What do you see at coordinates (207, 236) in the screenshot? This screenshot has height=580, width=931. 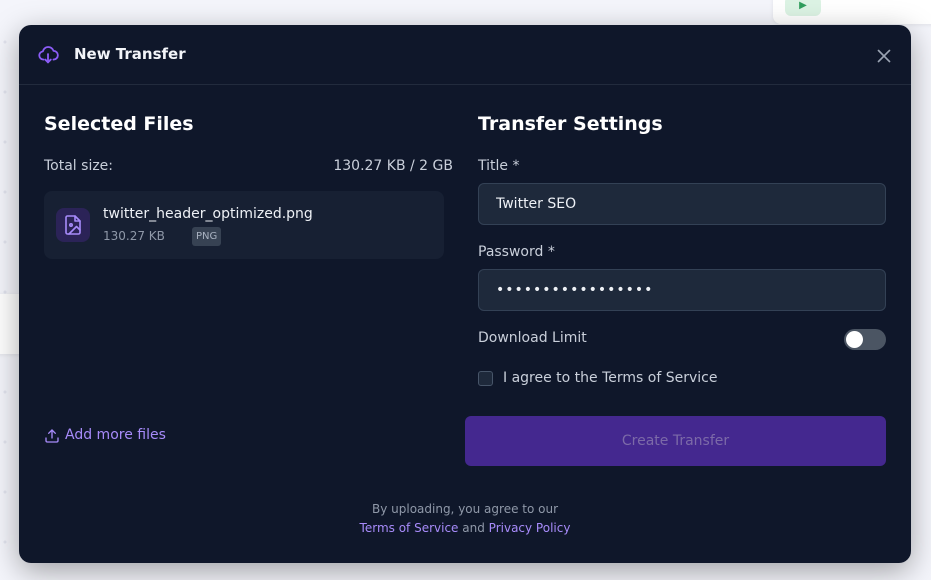 I see `file-type-badge: PNG` at bounding box center [207, 236].